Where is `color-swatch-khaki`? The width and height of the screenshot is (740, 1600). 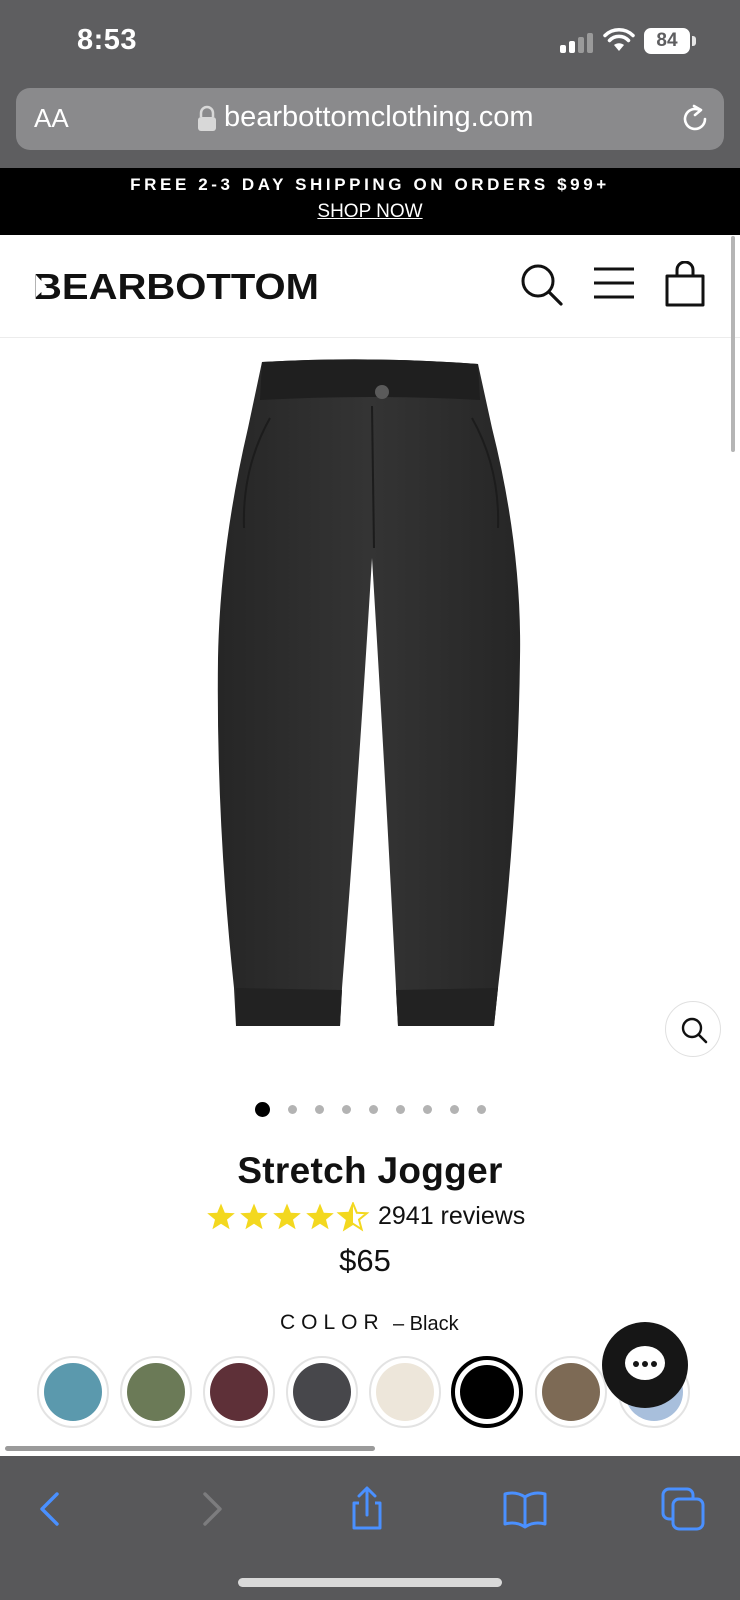
color-swatch-khaki is located at coordinates (571, 1392).